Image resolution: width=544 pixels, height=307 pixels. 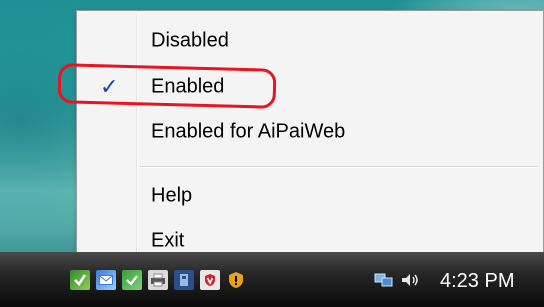 I want to click on highlight-annotation, so click(x=167, y=86).